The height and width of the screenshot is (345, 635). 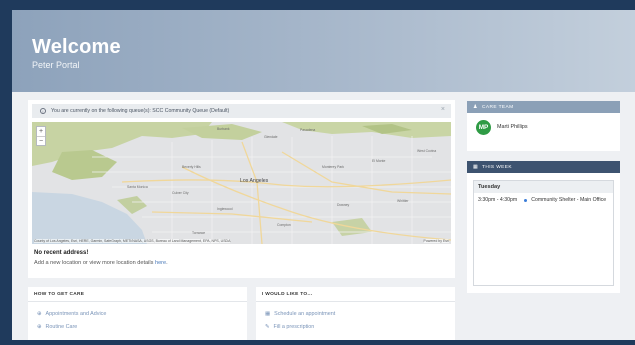 What do you see at coordinates (543, 107) in the screenshot?
I see `care-team-header: ♟ CARE TEAM` at bounding box center [543, 107].